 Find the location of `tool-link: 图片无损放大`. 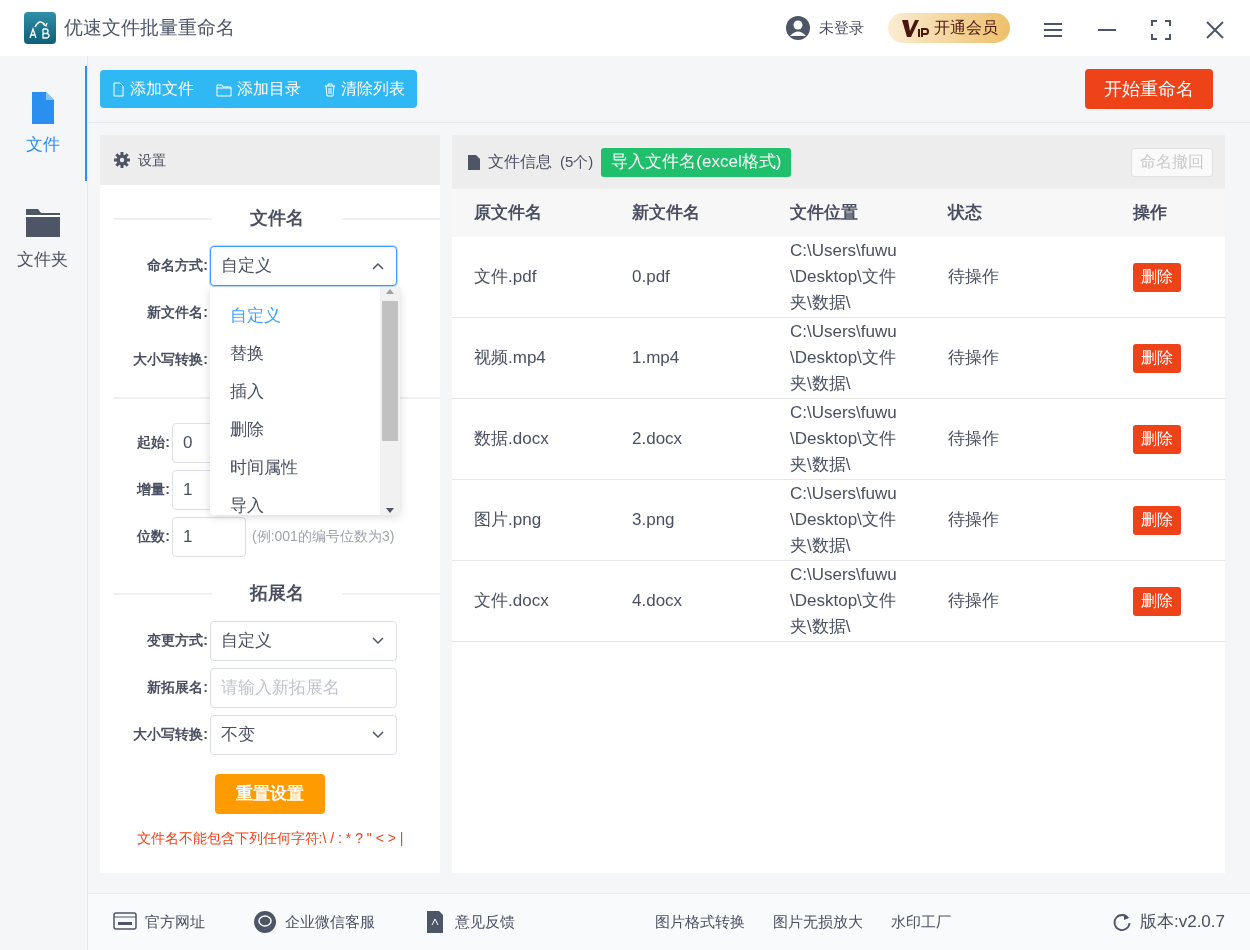

tool-link: 图片无损放大 is located at coordinates (818, 922).